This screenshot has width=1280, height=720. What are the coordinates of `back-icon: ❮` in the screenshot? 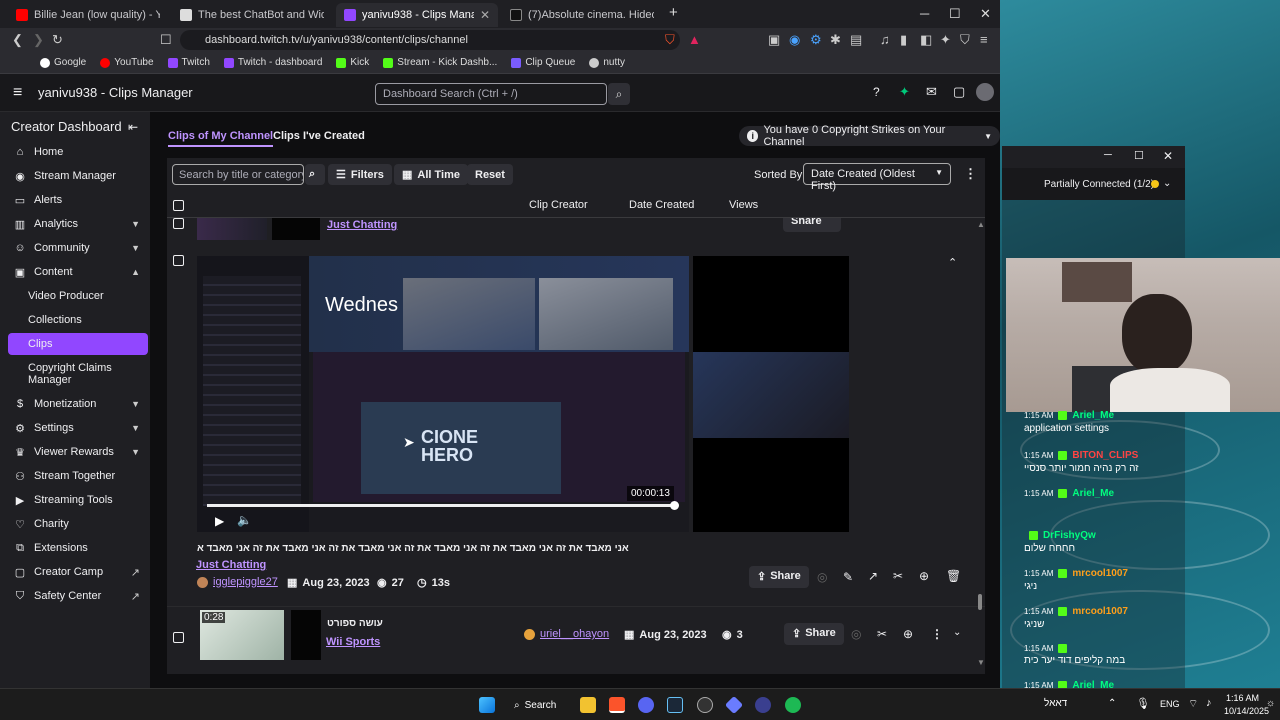 It's located at (17, 40).